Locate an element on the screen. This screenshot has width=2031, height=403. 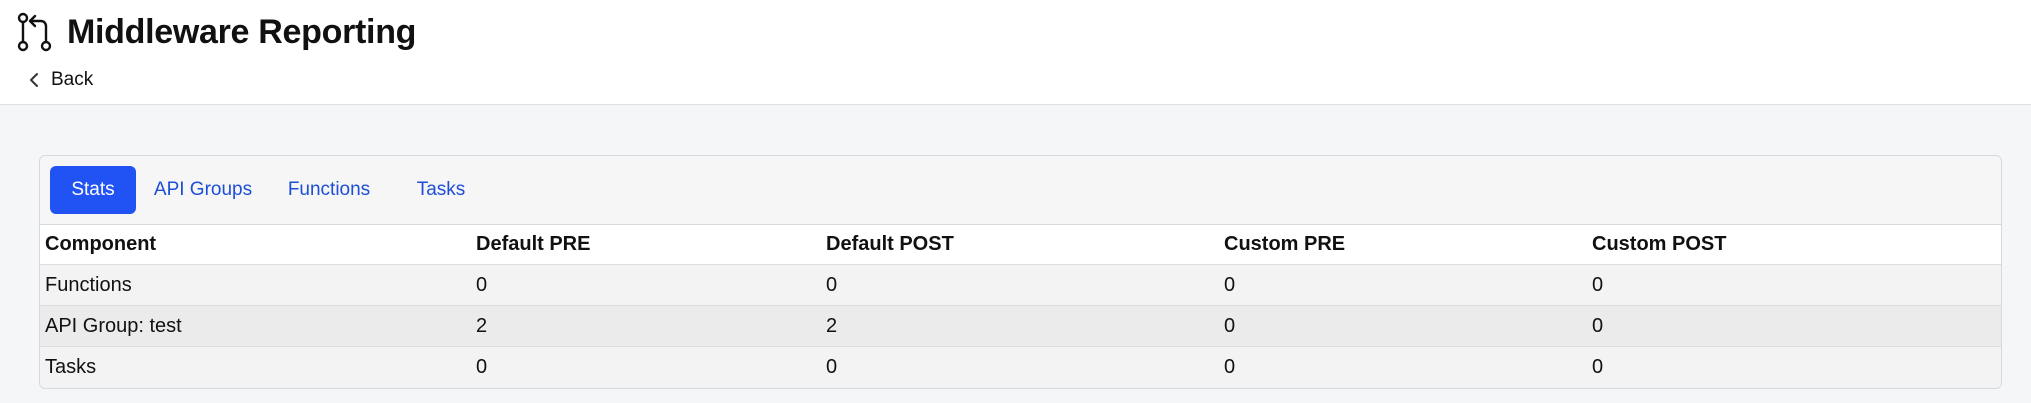
column-header: Default POST is located at coordinates (890, 244).